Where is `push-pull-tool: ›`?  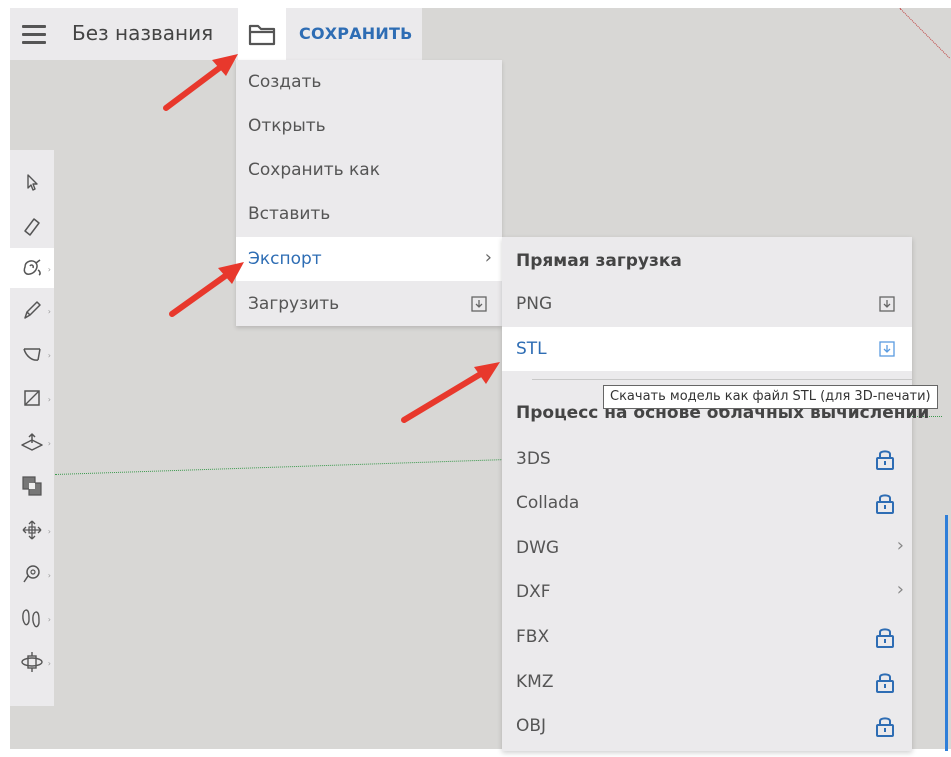
push-pull-tool: › is located at coordinates (32, 442).